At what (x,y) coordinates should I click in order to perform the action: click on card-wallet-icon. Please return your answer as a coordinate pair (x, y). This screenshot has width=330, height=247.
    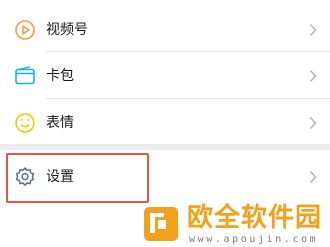
    Looking at the image, I should click on (25, 75).